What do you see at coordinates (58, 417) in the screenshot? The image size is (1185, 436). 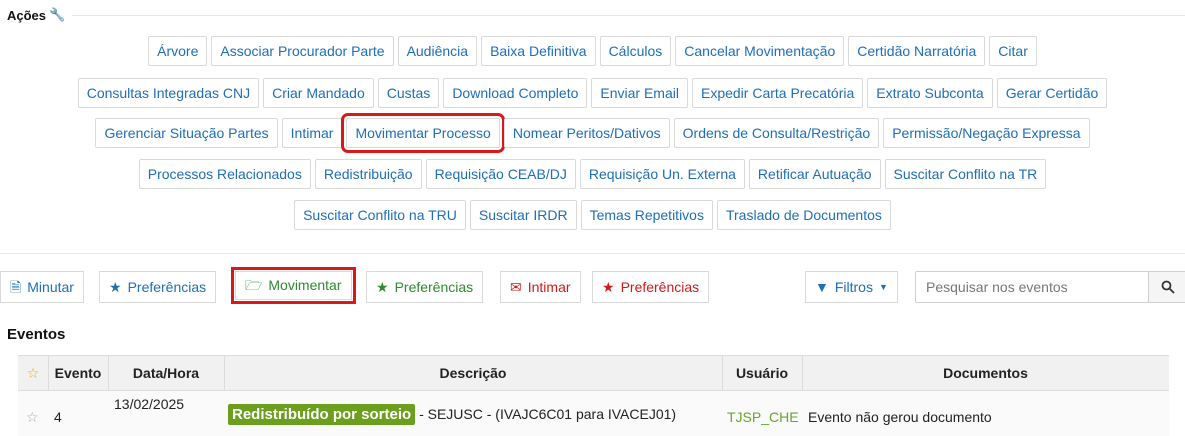 I see `row-evento: 4` at bounding box center [58, 417].